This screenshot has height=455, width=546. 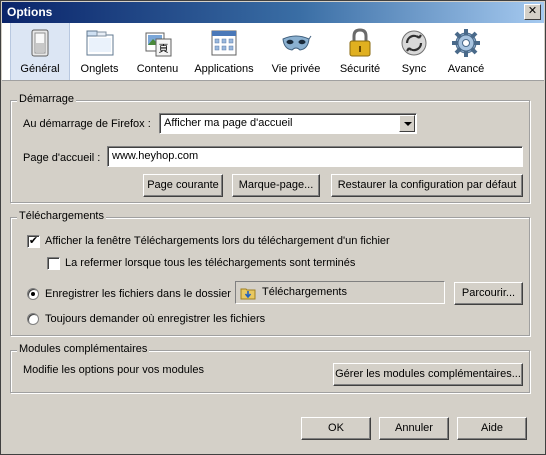 I want to click on sync-icon, so click(x=414, y=43).